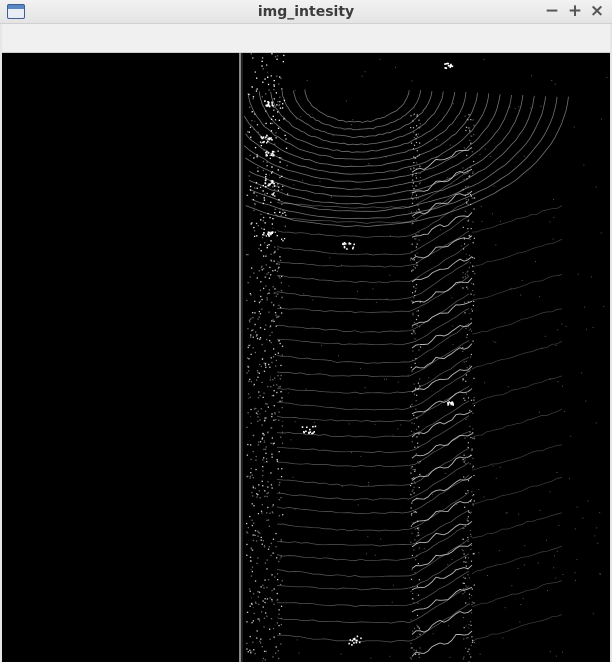 The height and width of the screenshot is (662, 612). What do you see at coordinates (306, 12) in the screenshot?
I see `title-bar: img_intesity − + ×` at bounding box center [306, 12].